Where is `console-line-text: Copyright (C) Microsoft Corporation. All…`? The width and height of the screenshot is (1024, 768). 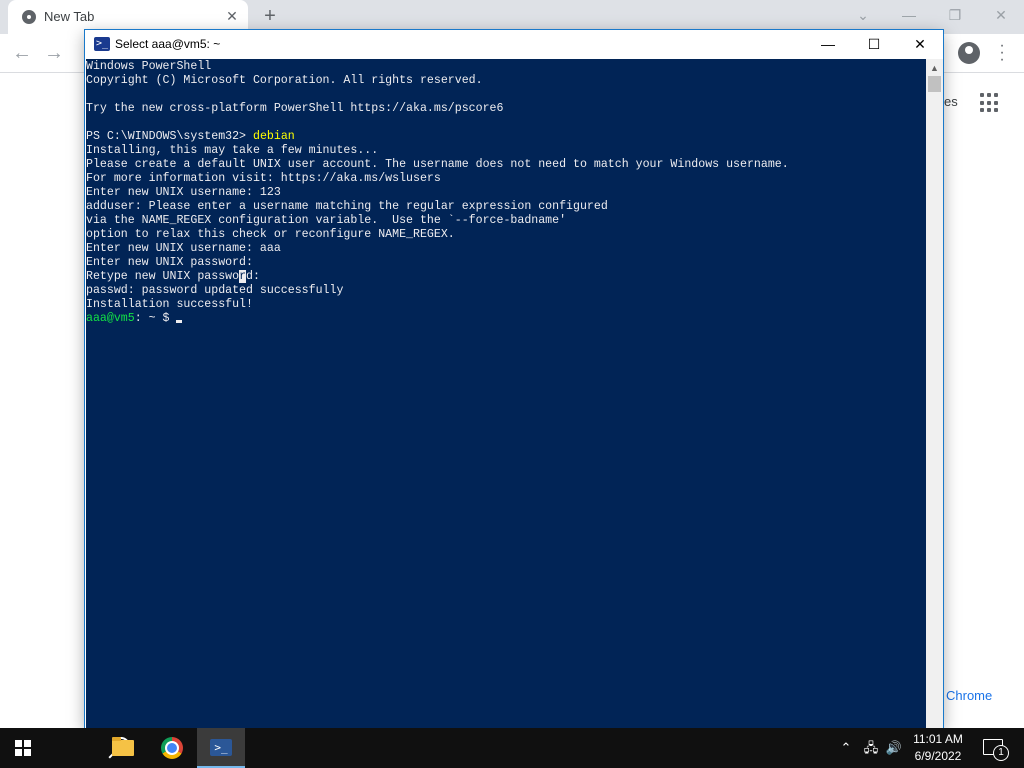 console-line-text: Copyright (C) Microsoft Corporation. All… is located at coordinates (284, 80).